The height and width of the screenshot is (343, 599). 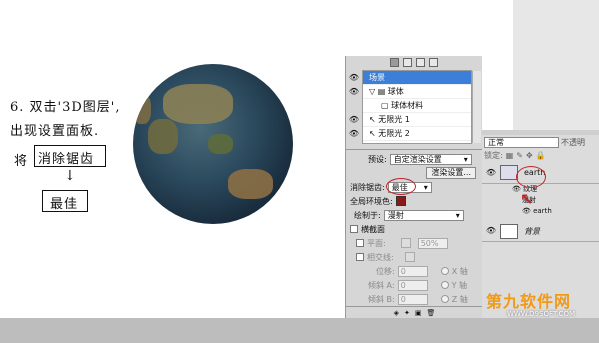 What do you see at coordinates (394, 62) in the screenshot?
I see `scene-filter-icon` at bounding box center [394, 62].